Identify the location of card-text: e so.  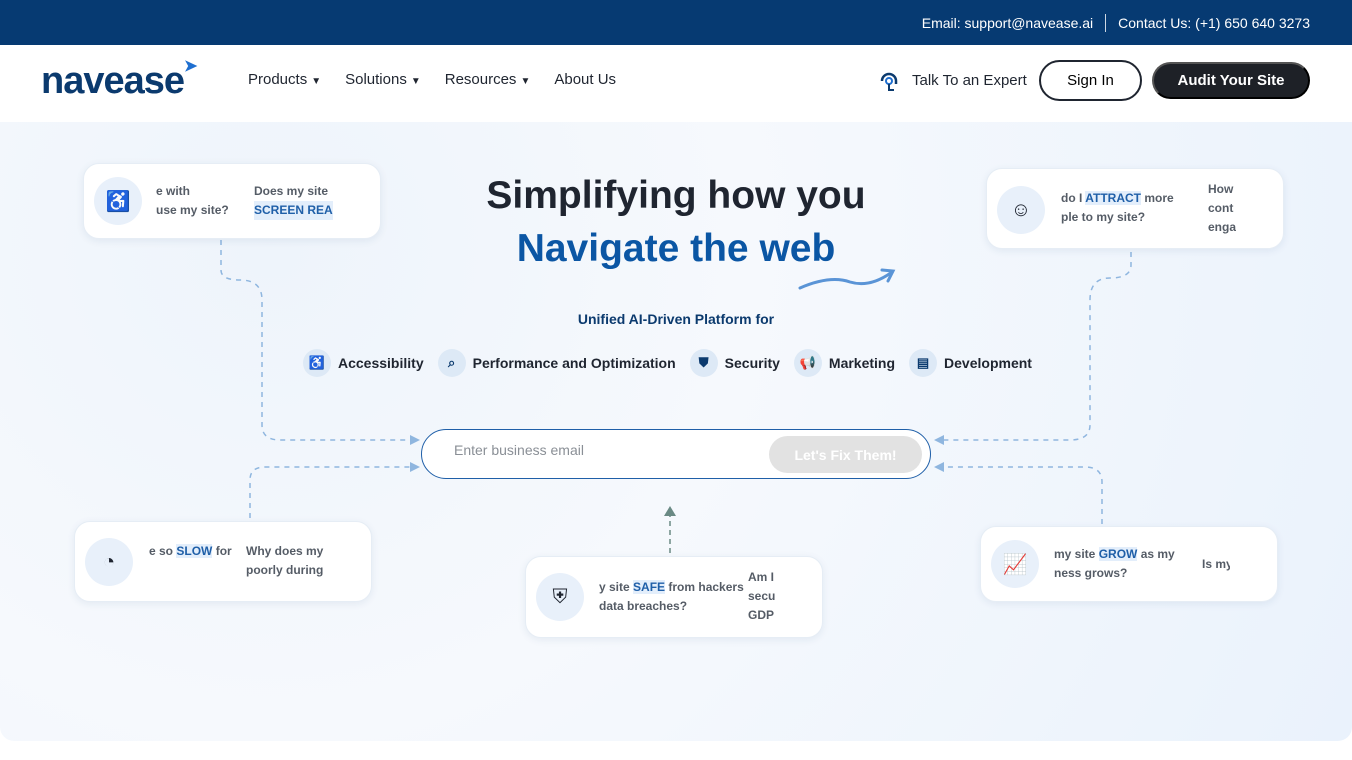
(163, 551).